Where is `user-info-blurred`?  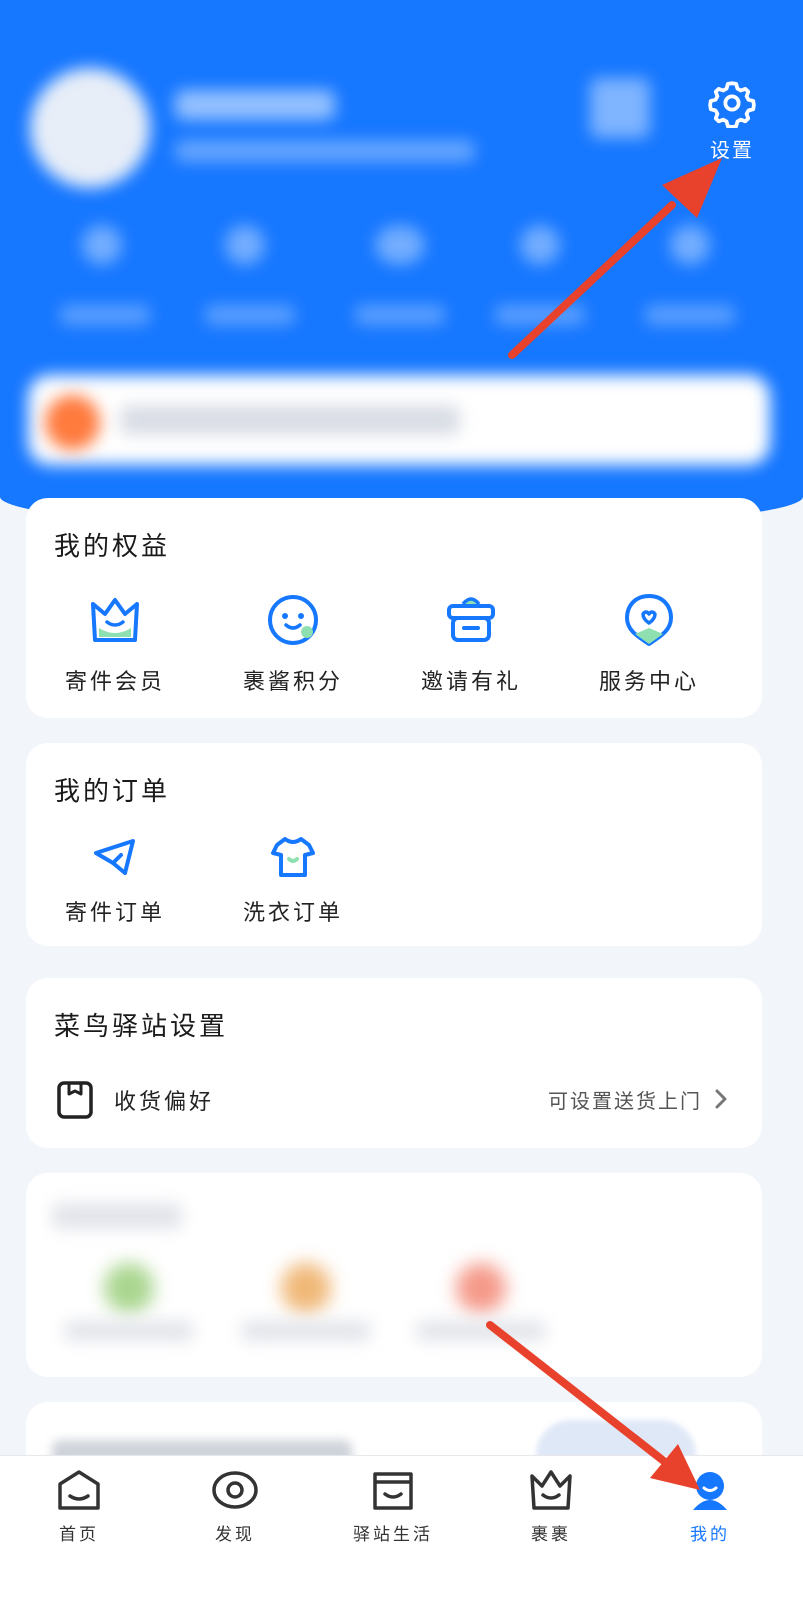 user-info-blurred is located at coordinates (325, 151).